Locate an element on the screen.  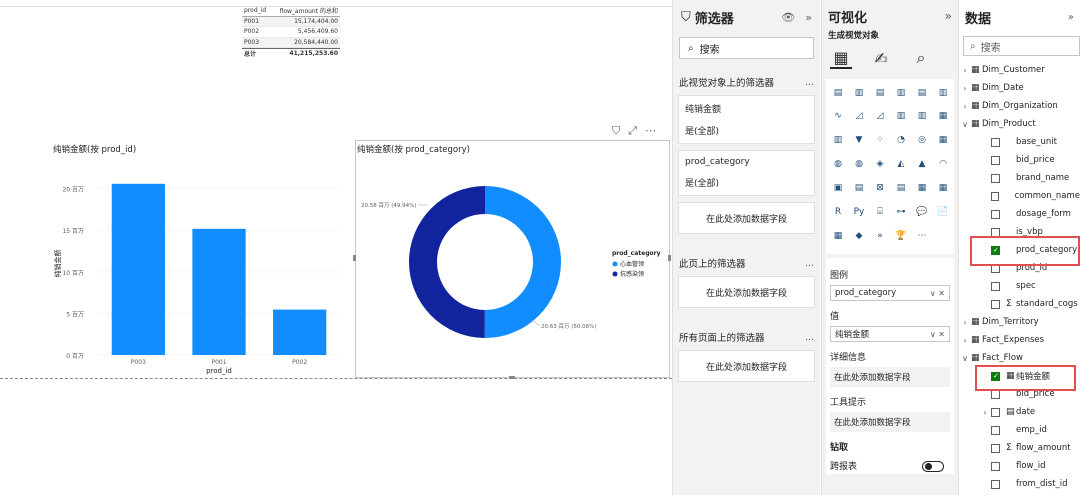
field-node: dosage_form is located at coordinates (1019, 214).